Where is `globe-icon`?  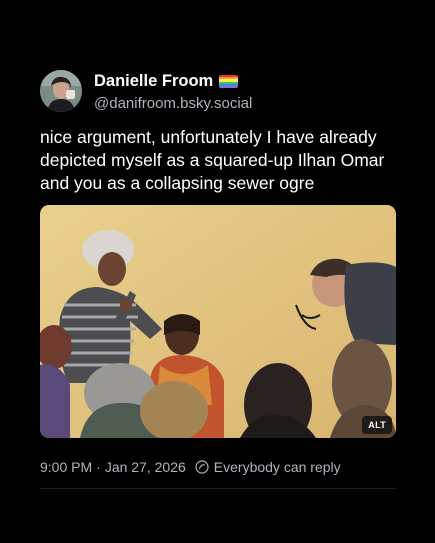
globe-icon is located at coordinates (202, 467).